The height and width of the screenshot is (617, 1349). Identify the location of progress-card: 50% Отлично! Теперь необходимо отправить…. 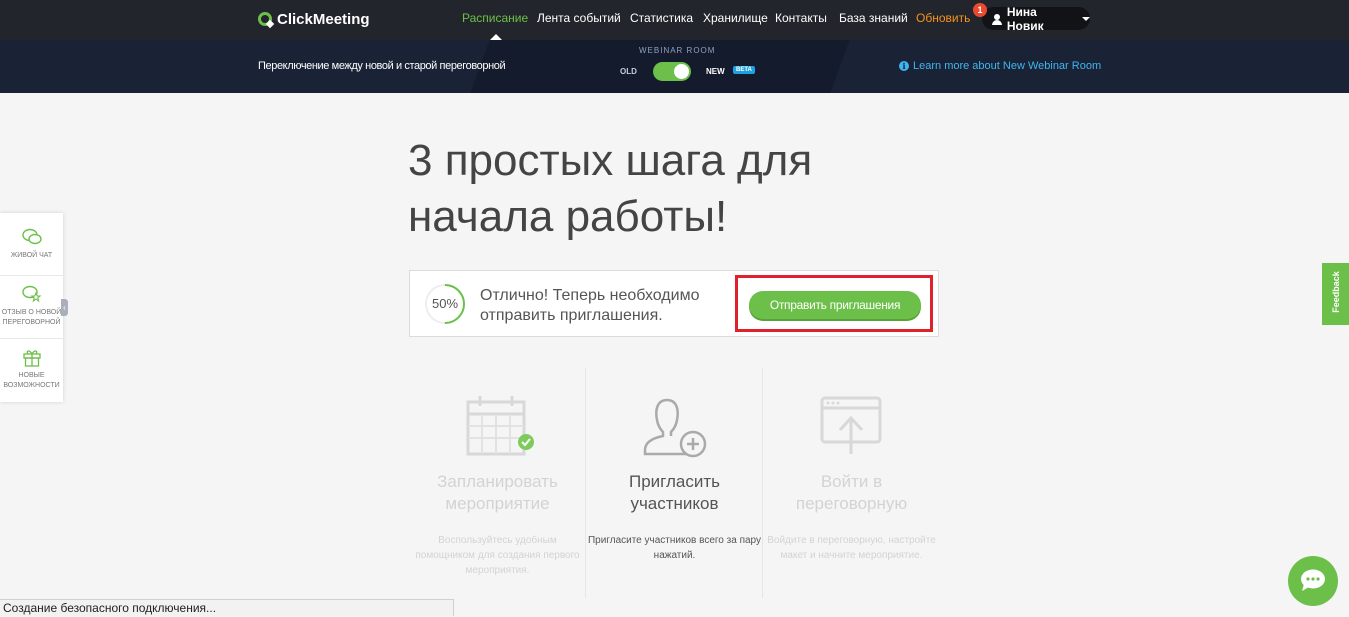
(674, 303).